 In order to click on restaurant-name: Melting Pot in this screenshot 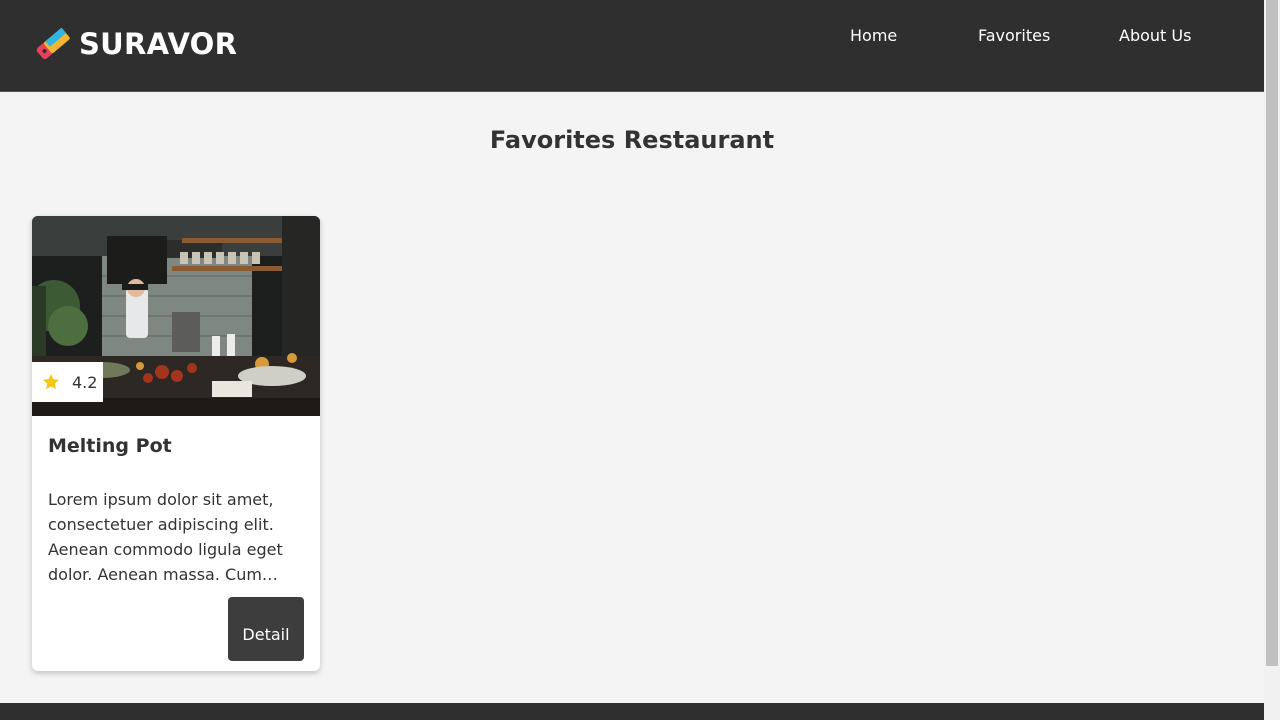, I will do `click(110, 446)`.